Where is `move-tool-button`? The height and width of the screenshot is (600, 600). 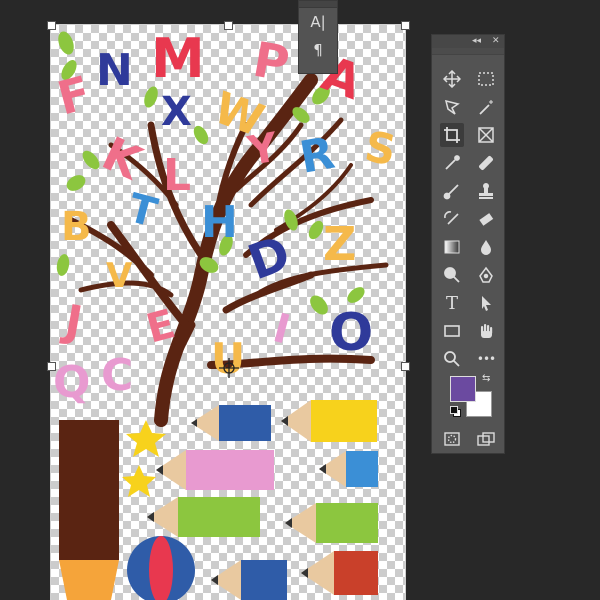 move-tool-button is located at coordinates (452, 79).